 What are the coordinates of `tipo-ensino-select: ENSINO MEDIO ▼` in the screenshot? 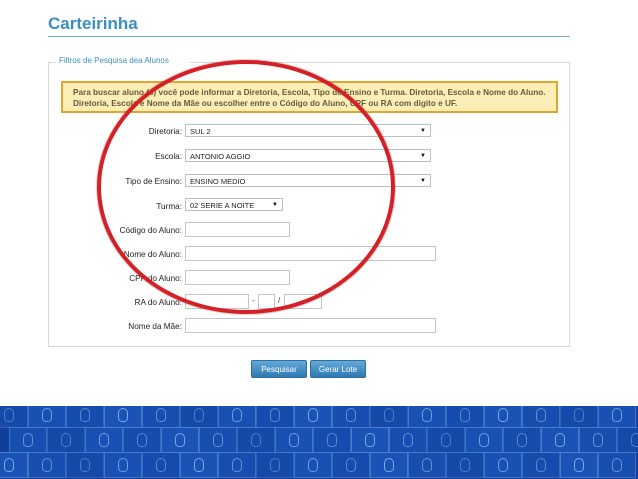 It's located at (308, 180).